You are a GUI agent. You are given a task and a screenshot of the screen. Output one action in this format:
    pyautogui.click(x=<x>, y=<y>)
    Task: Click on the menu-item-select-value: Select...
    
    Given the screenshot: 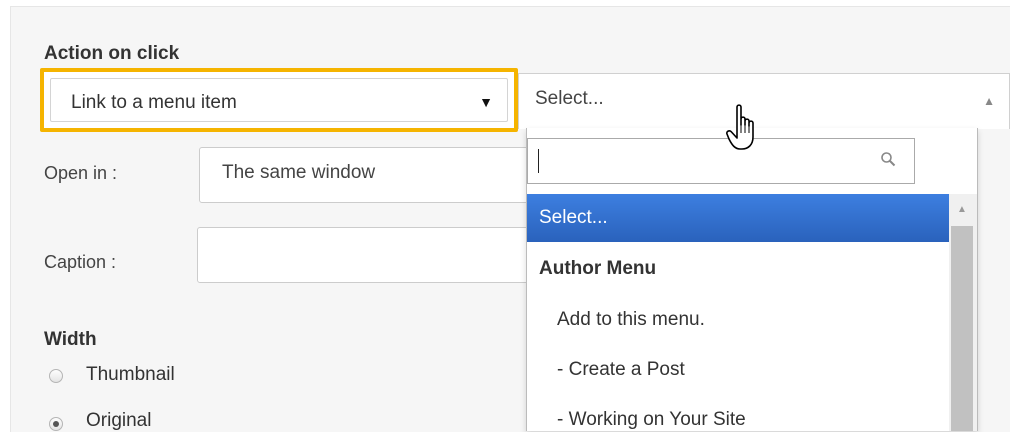 What is the action you would take?
    pyautogui.click(x=569, y=98)
    